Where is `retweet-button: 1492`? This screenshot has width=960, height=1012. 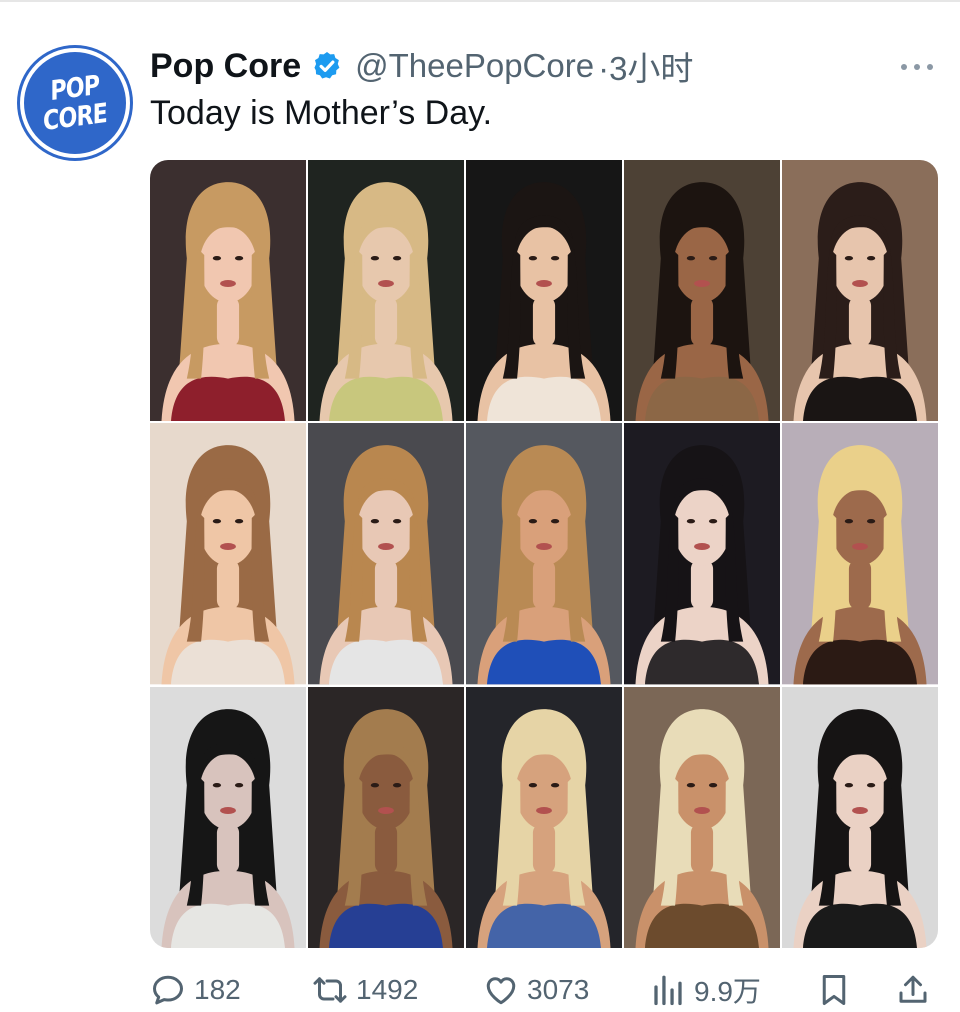
retweet-button: 1492 is located at coordinates (365, 990).